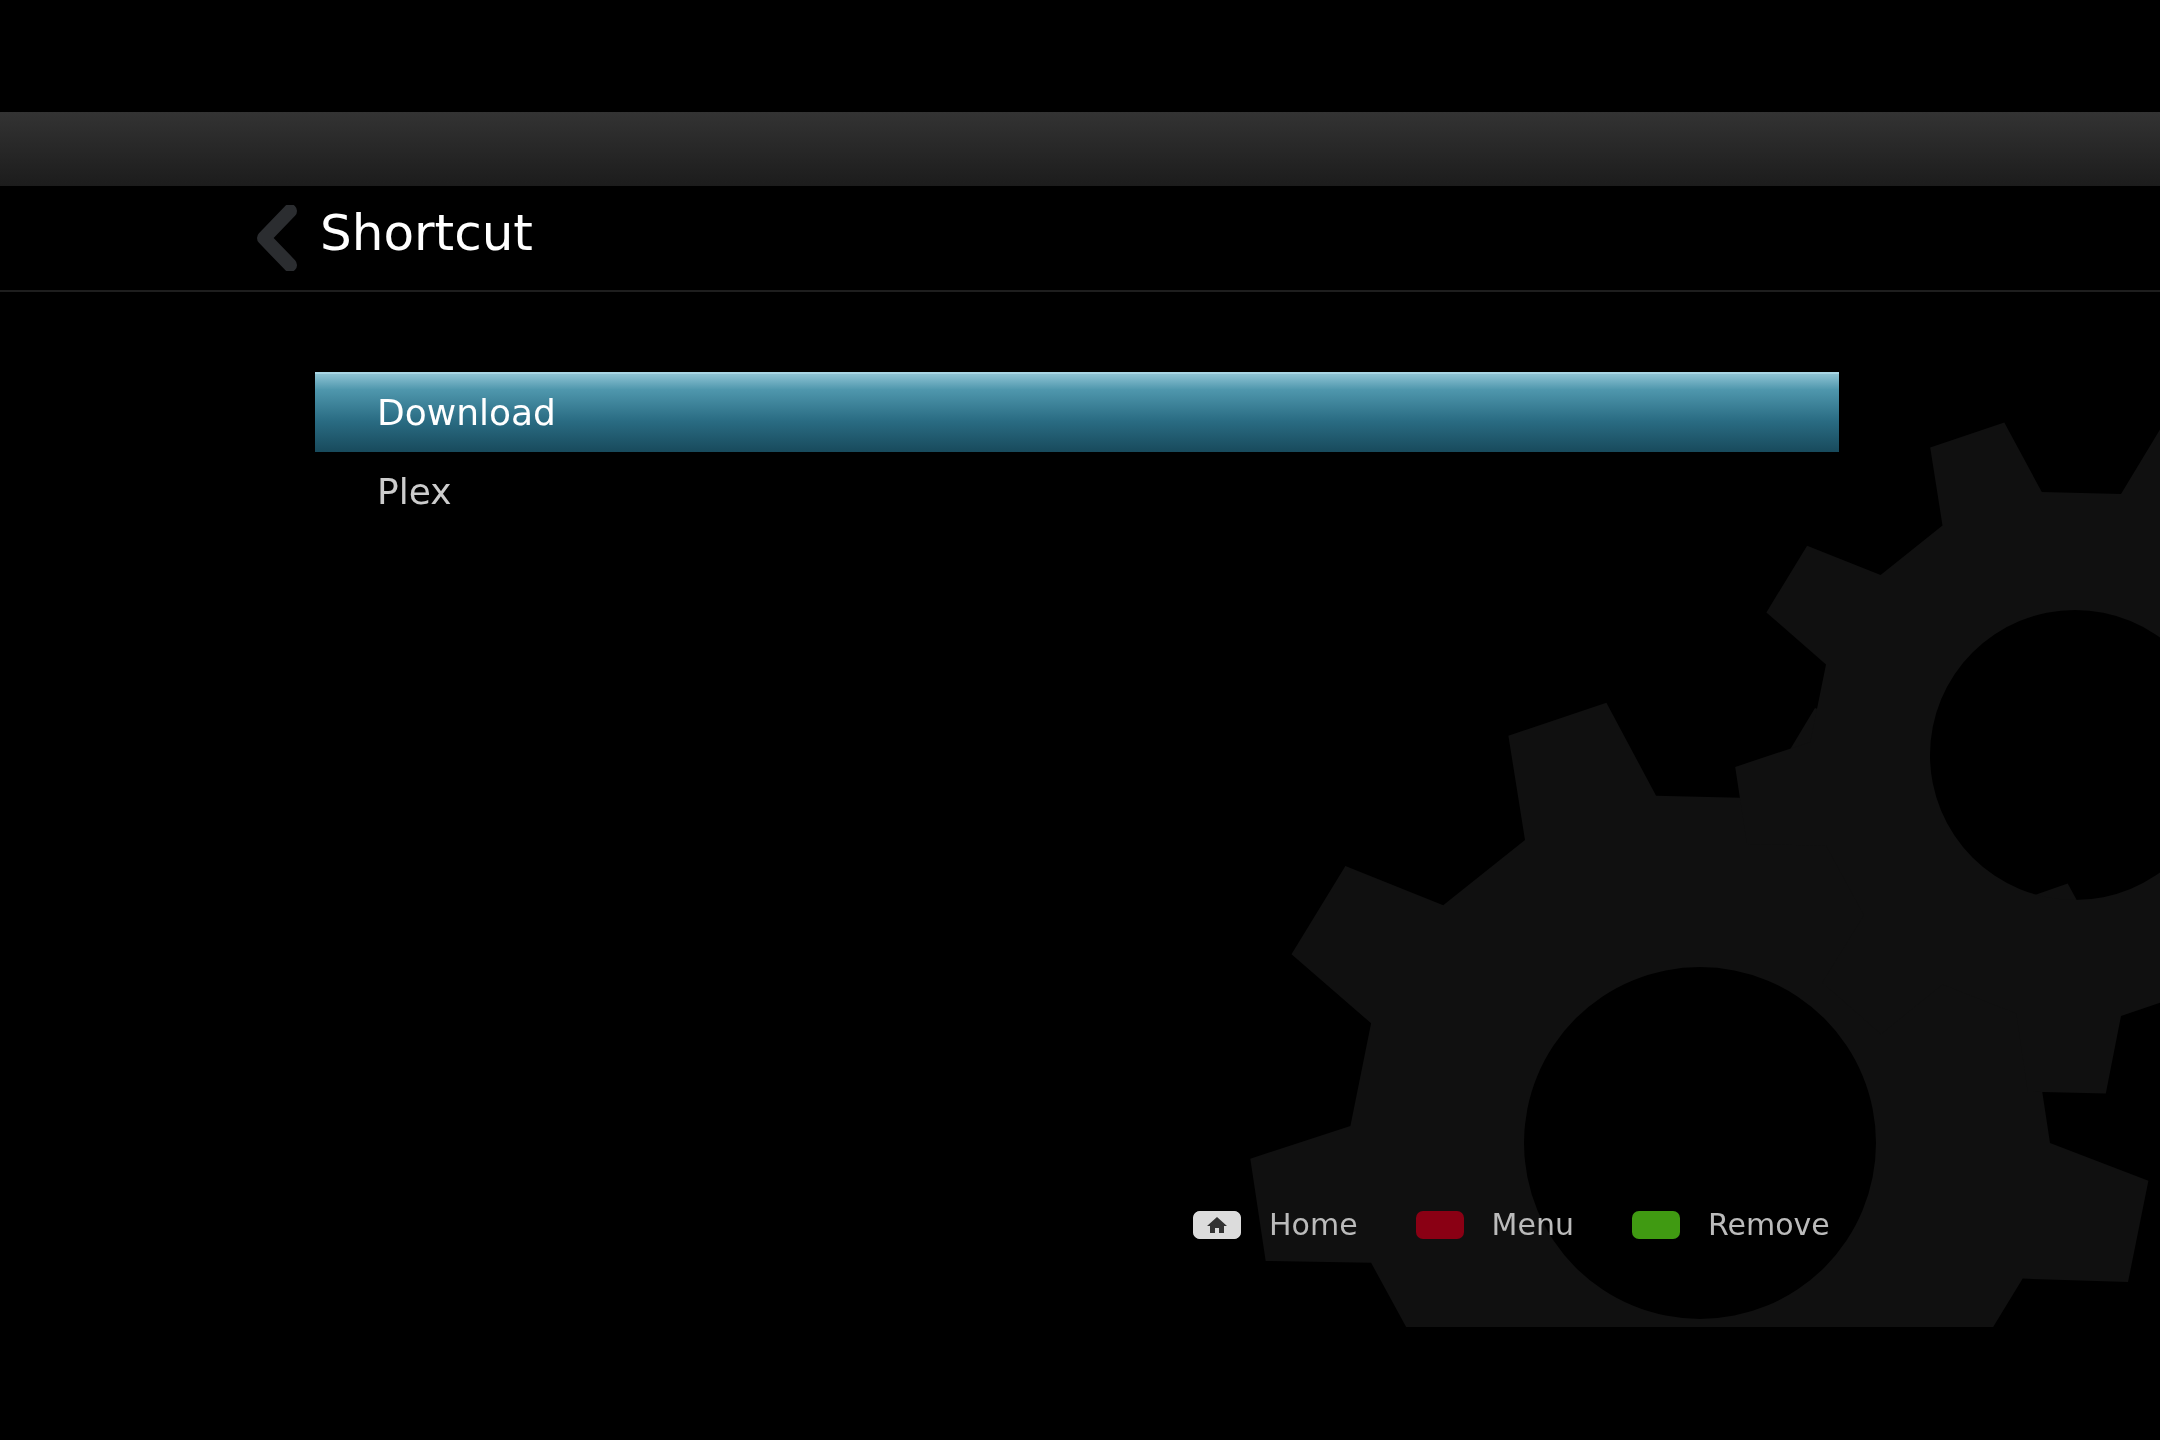 This screenshot has width=2160, height=1440. Describe the element at coordinates (1532, 1225) in the screenshot. I see `key-hint-label: Menu` at that location.